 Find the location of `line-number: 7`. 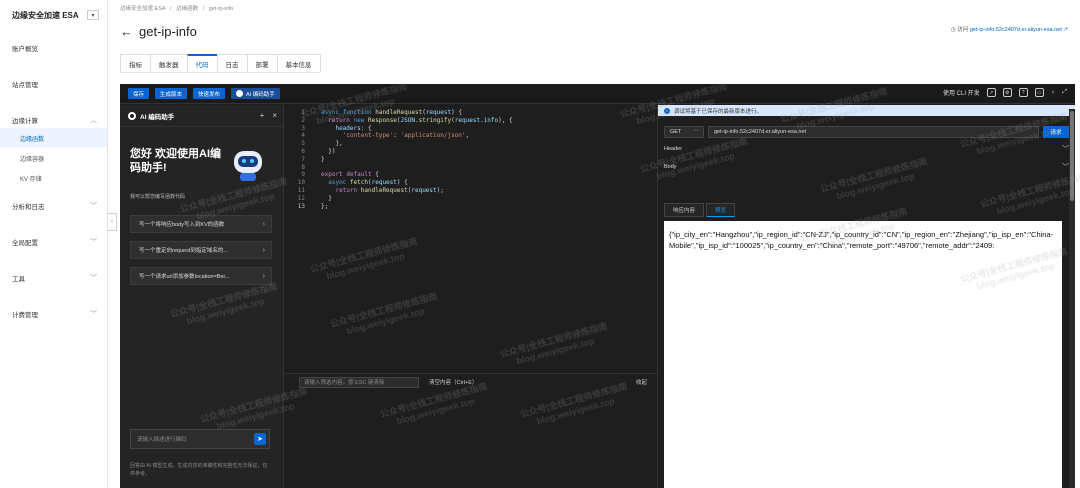

line-number: 7 is located at coordinates (303, 159).